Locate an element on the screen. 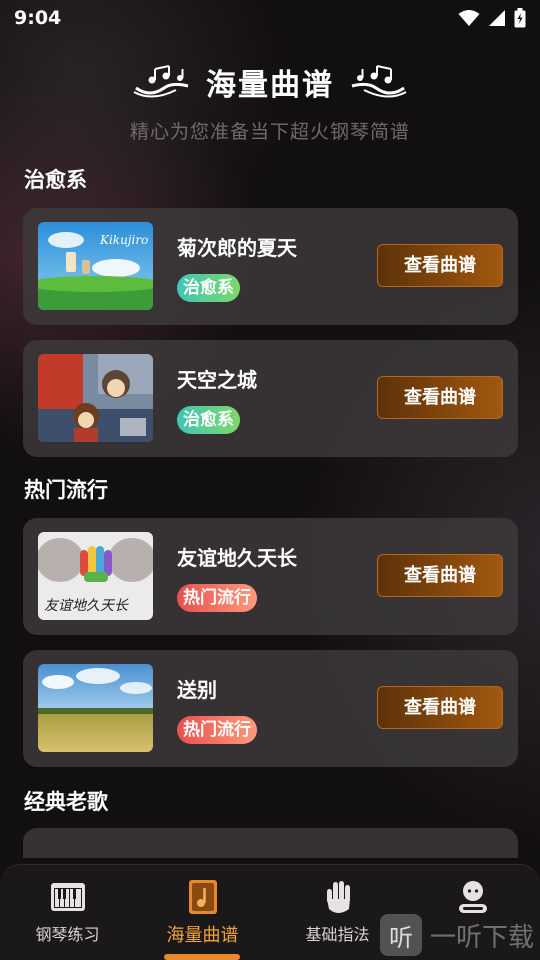 The image size is (540, 960). song-title: 友谊地久天长 is located at coordinates (237, 558).